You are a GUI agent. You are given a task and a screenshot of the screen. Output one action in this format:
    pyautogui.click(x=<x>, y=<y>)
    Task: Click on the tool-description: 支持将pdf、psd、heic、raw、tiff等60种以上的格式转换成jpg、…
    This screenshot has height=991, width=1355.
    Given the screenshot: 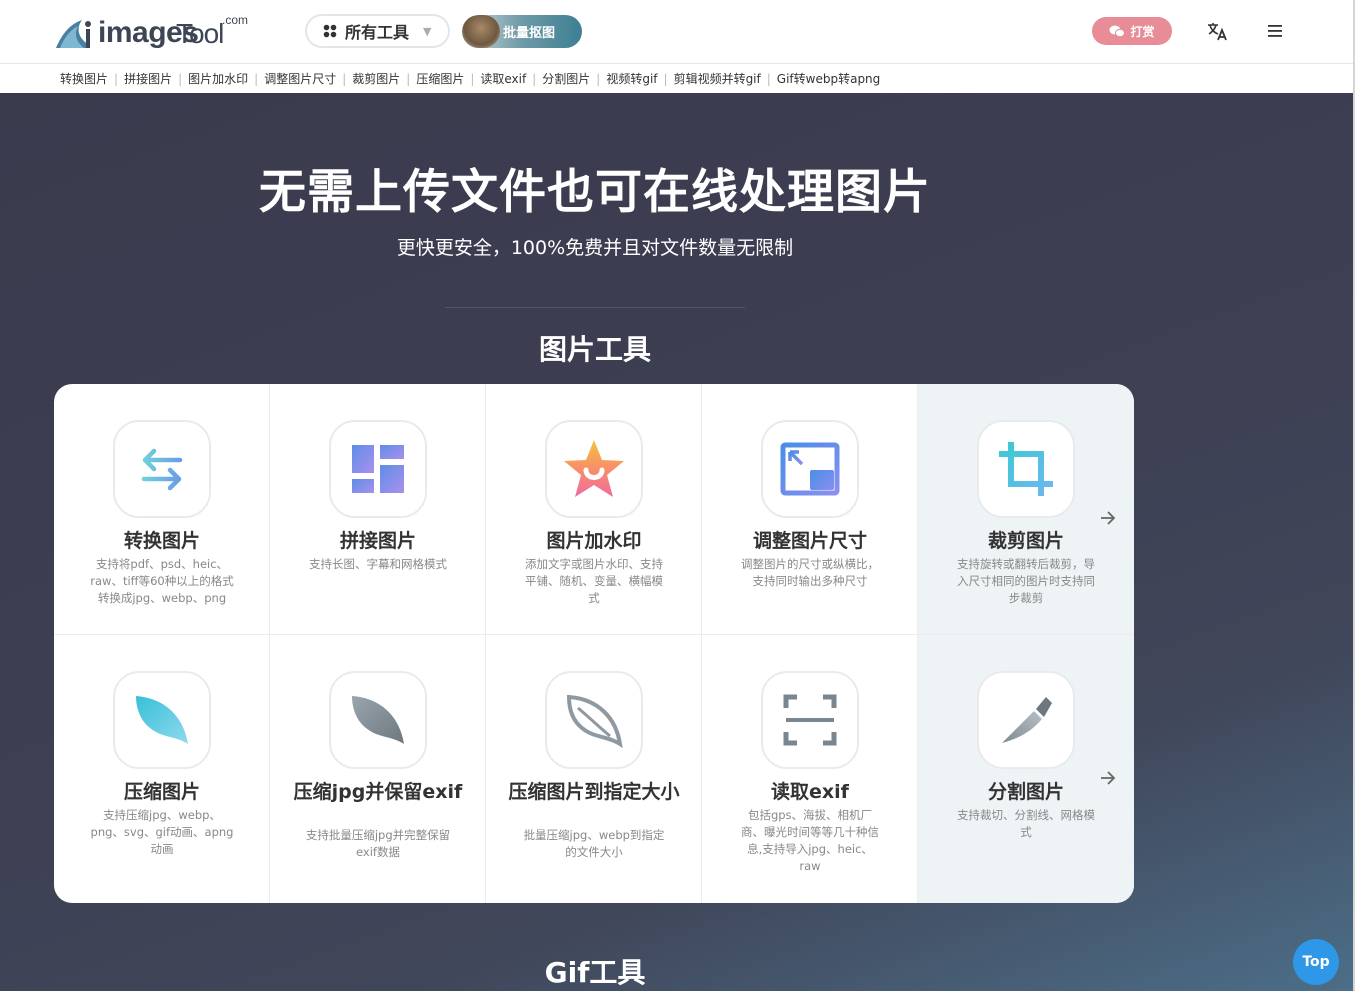 What is the action you would take?
    pyautogui.click(x=162, y=581)
    